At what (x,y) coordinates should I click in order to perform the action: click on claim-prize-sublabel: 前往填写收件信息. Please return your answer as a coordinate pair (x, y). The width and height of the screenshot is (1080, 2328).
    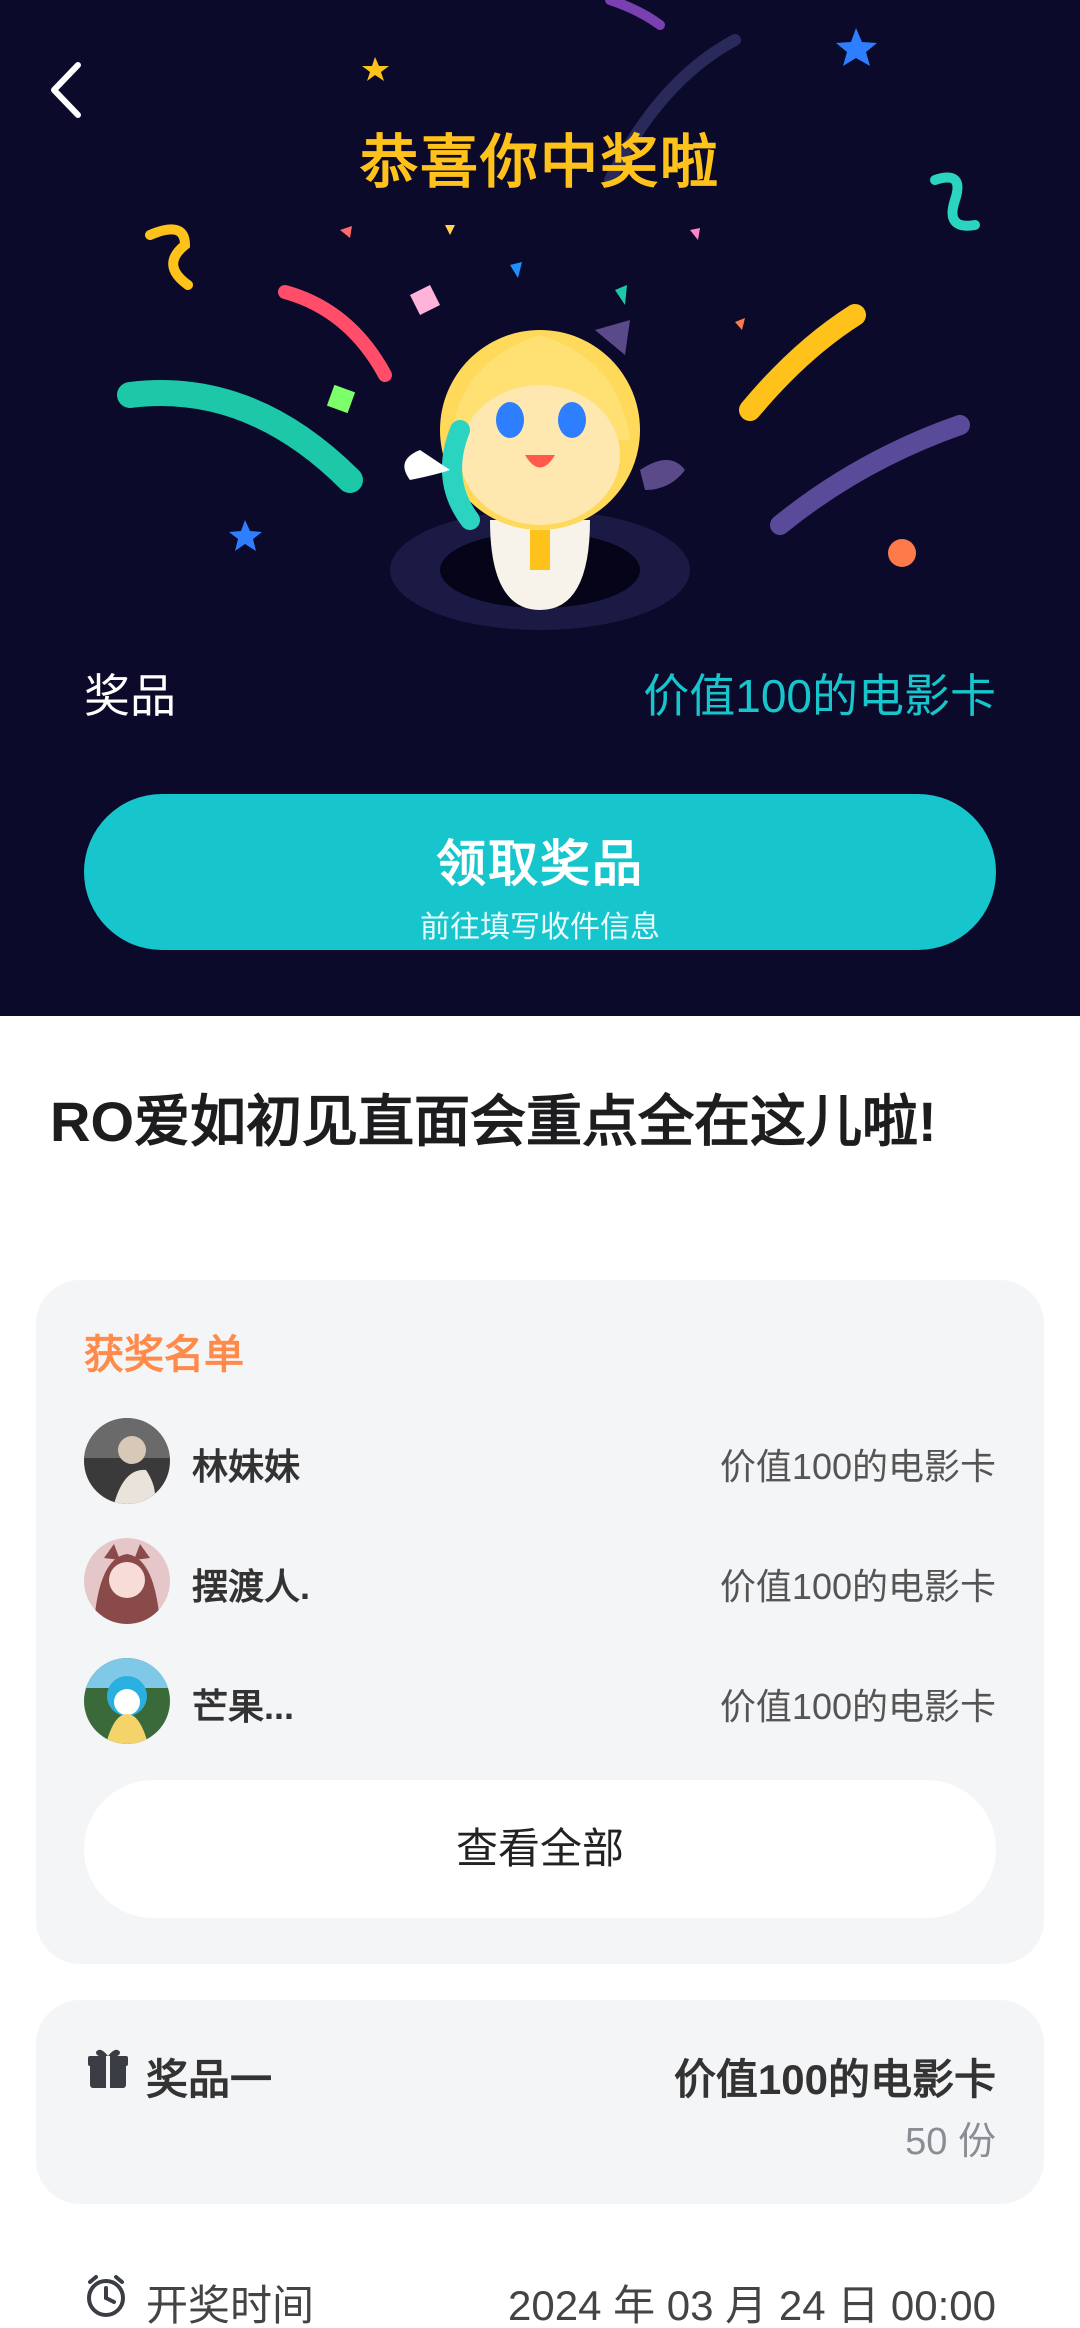
    Looking at the image, I should click on (540, 927).